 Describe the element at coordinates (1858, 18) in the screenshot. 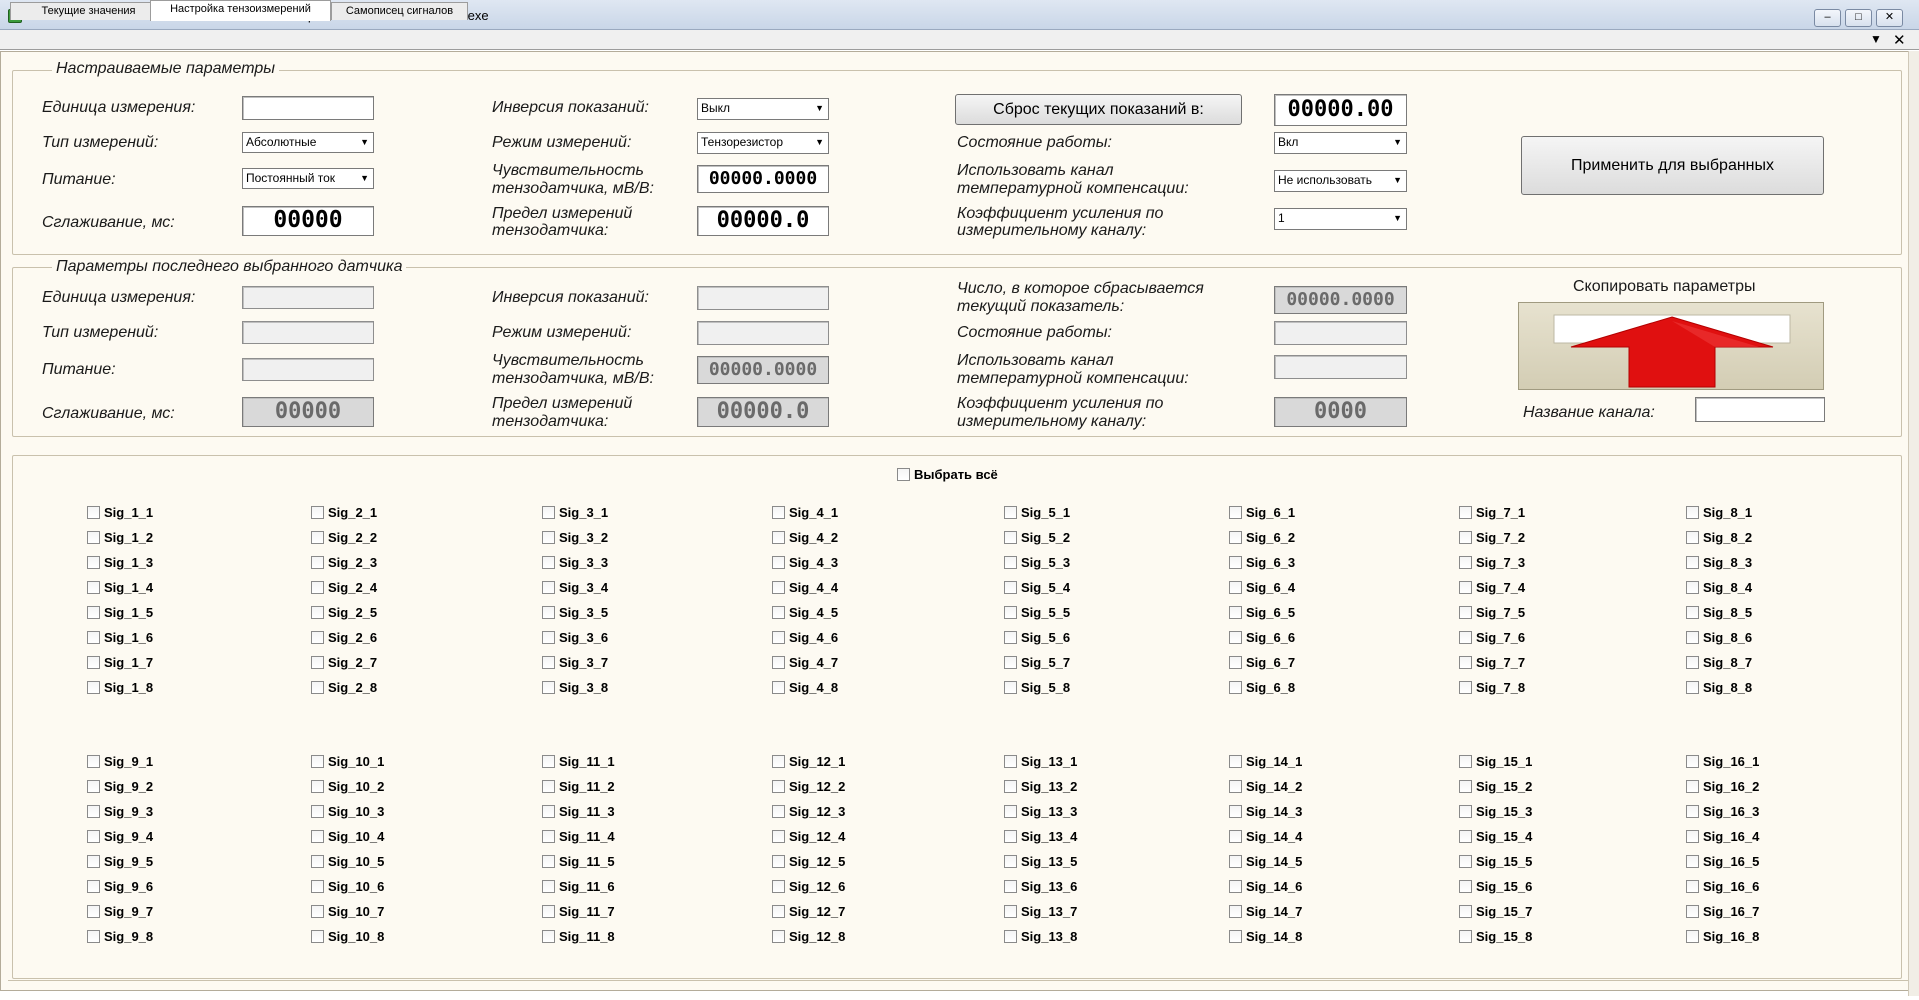

I see `maximize-icon: □` at that location.